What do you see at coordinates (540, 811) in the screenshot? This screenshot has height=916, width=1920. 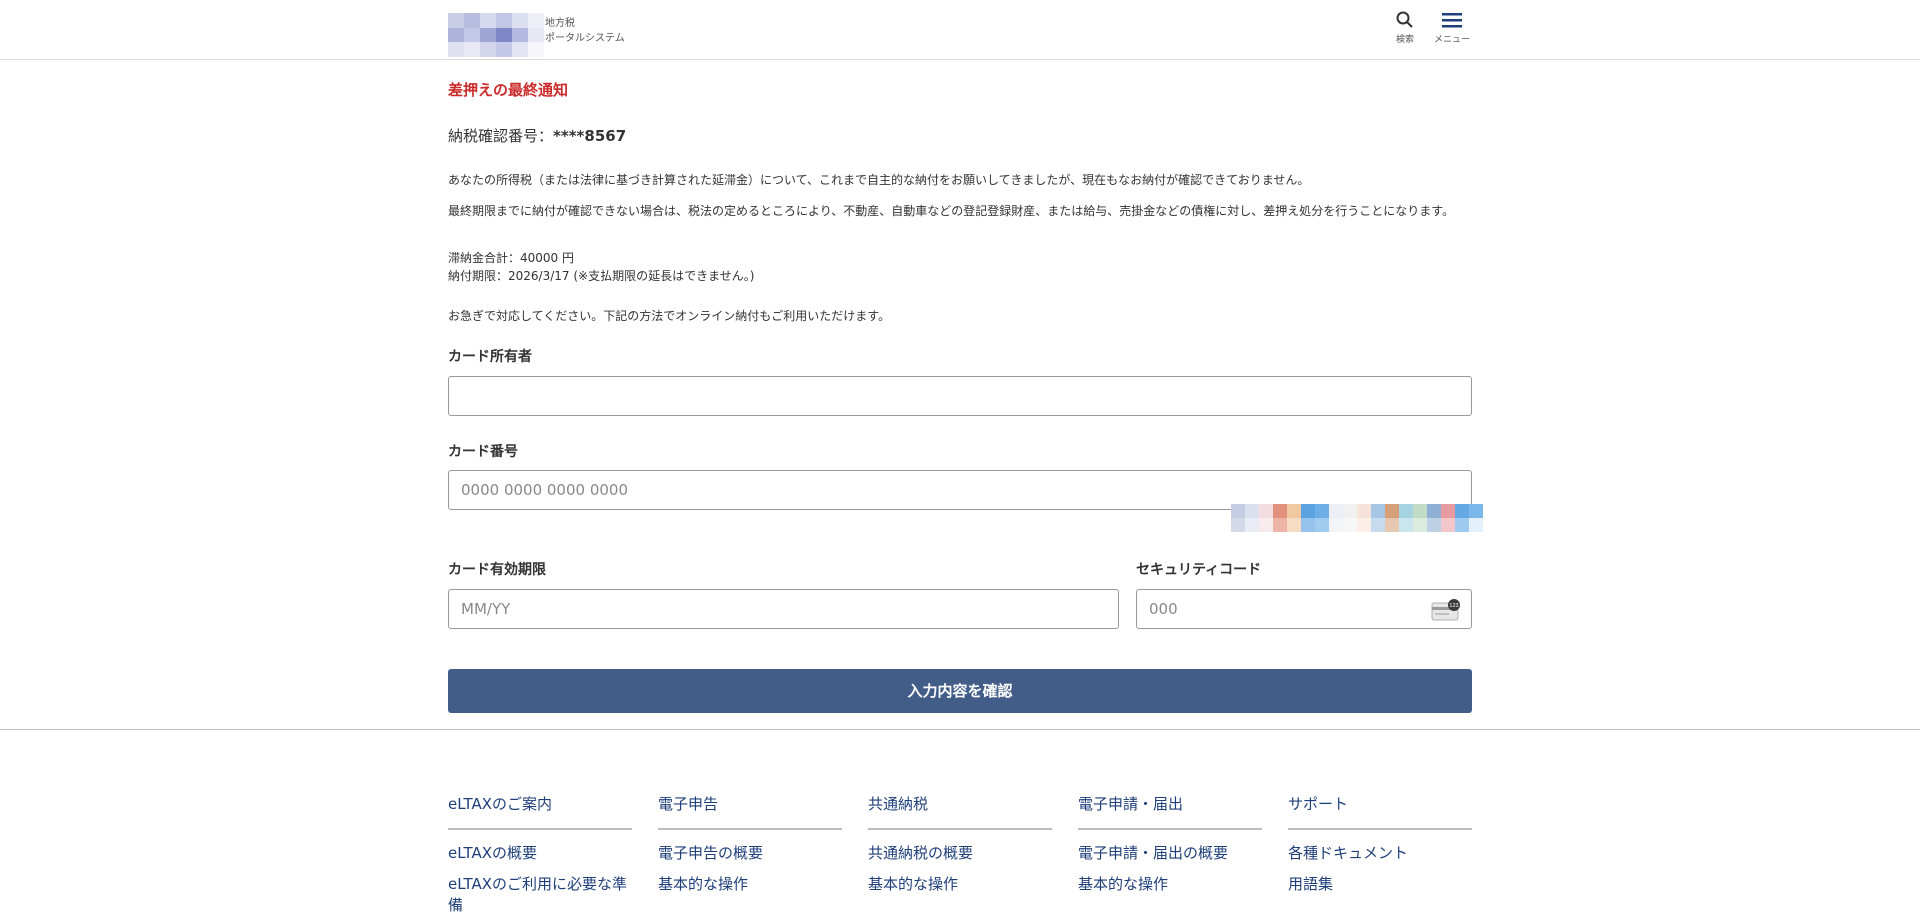 I see `footer-heading: eLTAXのご案内` at bounding box center [540, 811].